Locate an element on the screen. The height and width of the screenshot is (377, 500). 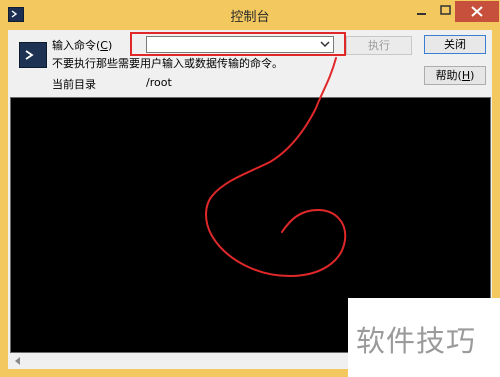
title-bar: 控制台 is located at coordinates (250, 15).